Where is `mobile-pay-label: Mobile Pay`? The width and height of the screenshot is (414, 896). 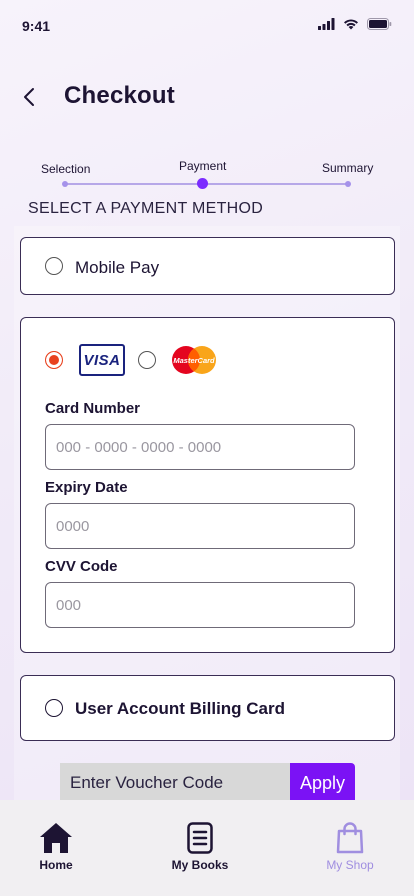
mobile-pay-label: Mobile Pay is located at coordinates (117, 267).